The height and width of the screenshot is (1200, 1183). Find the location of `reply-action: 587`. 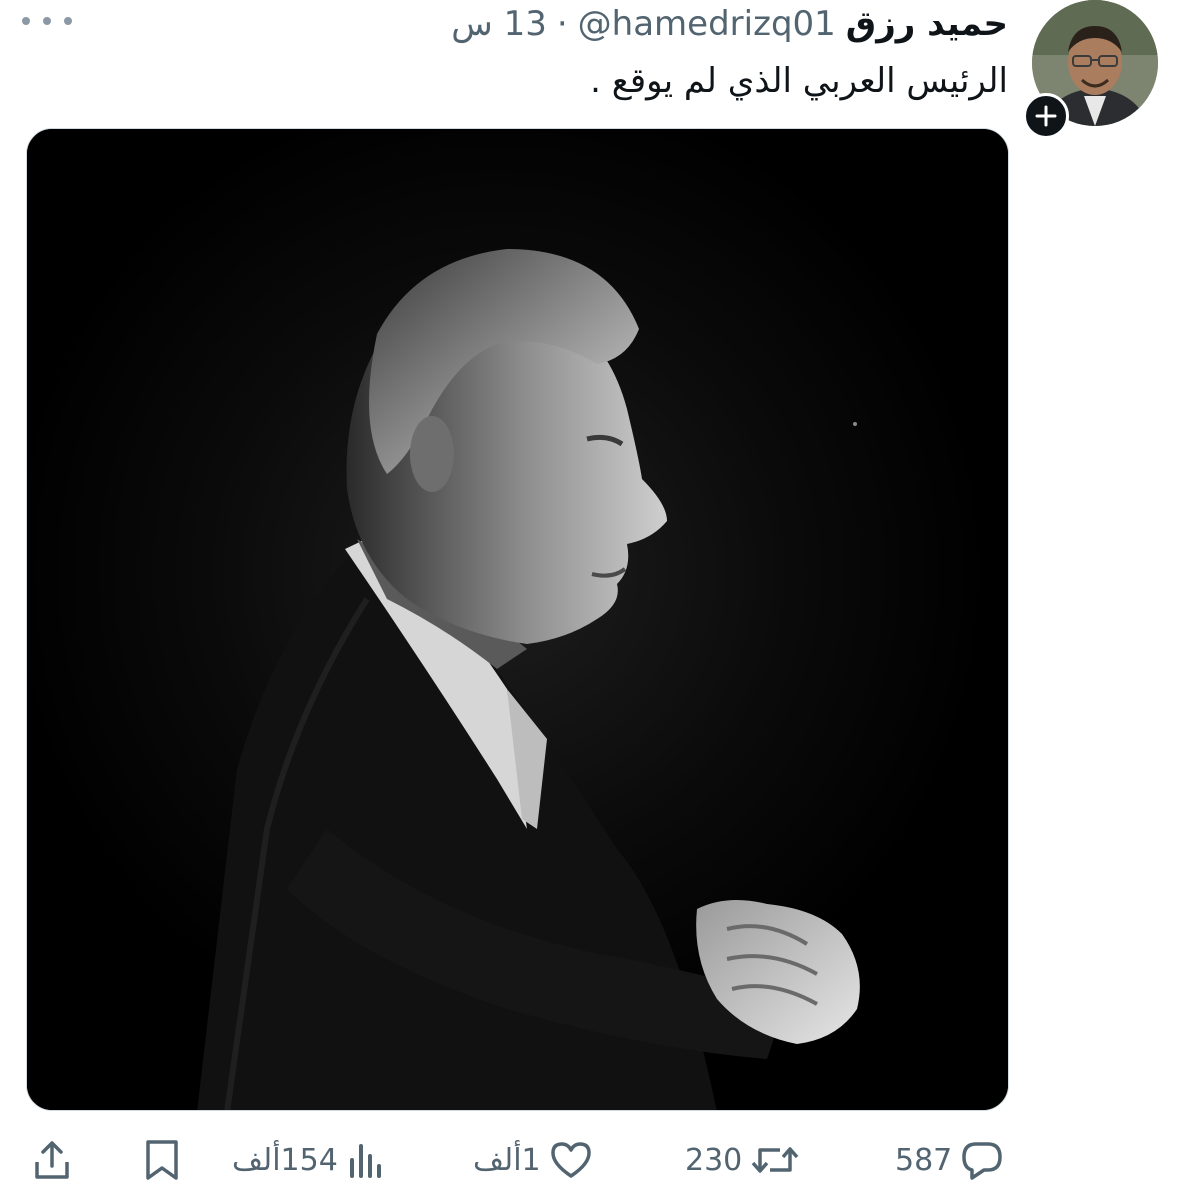

reply-action: 587 is located at coordinates (949, 1160).